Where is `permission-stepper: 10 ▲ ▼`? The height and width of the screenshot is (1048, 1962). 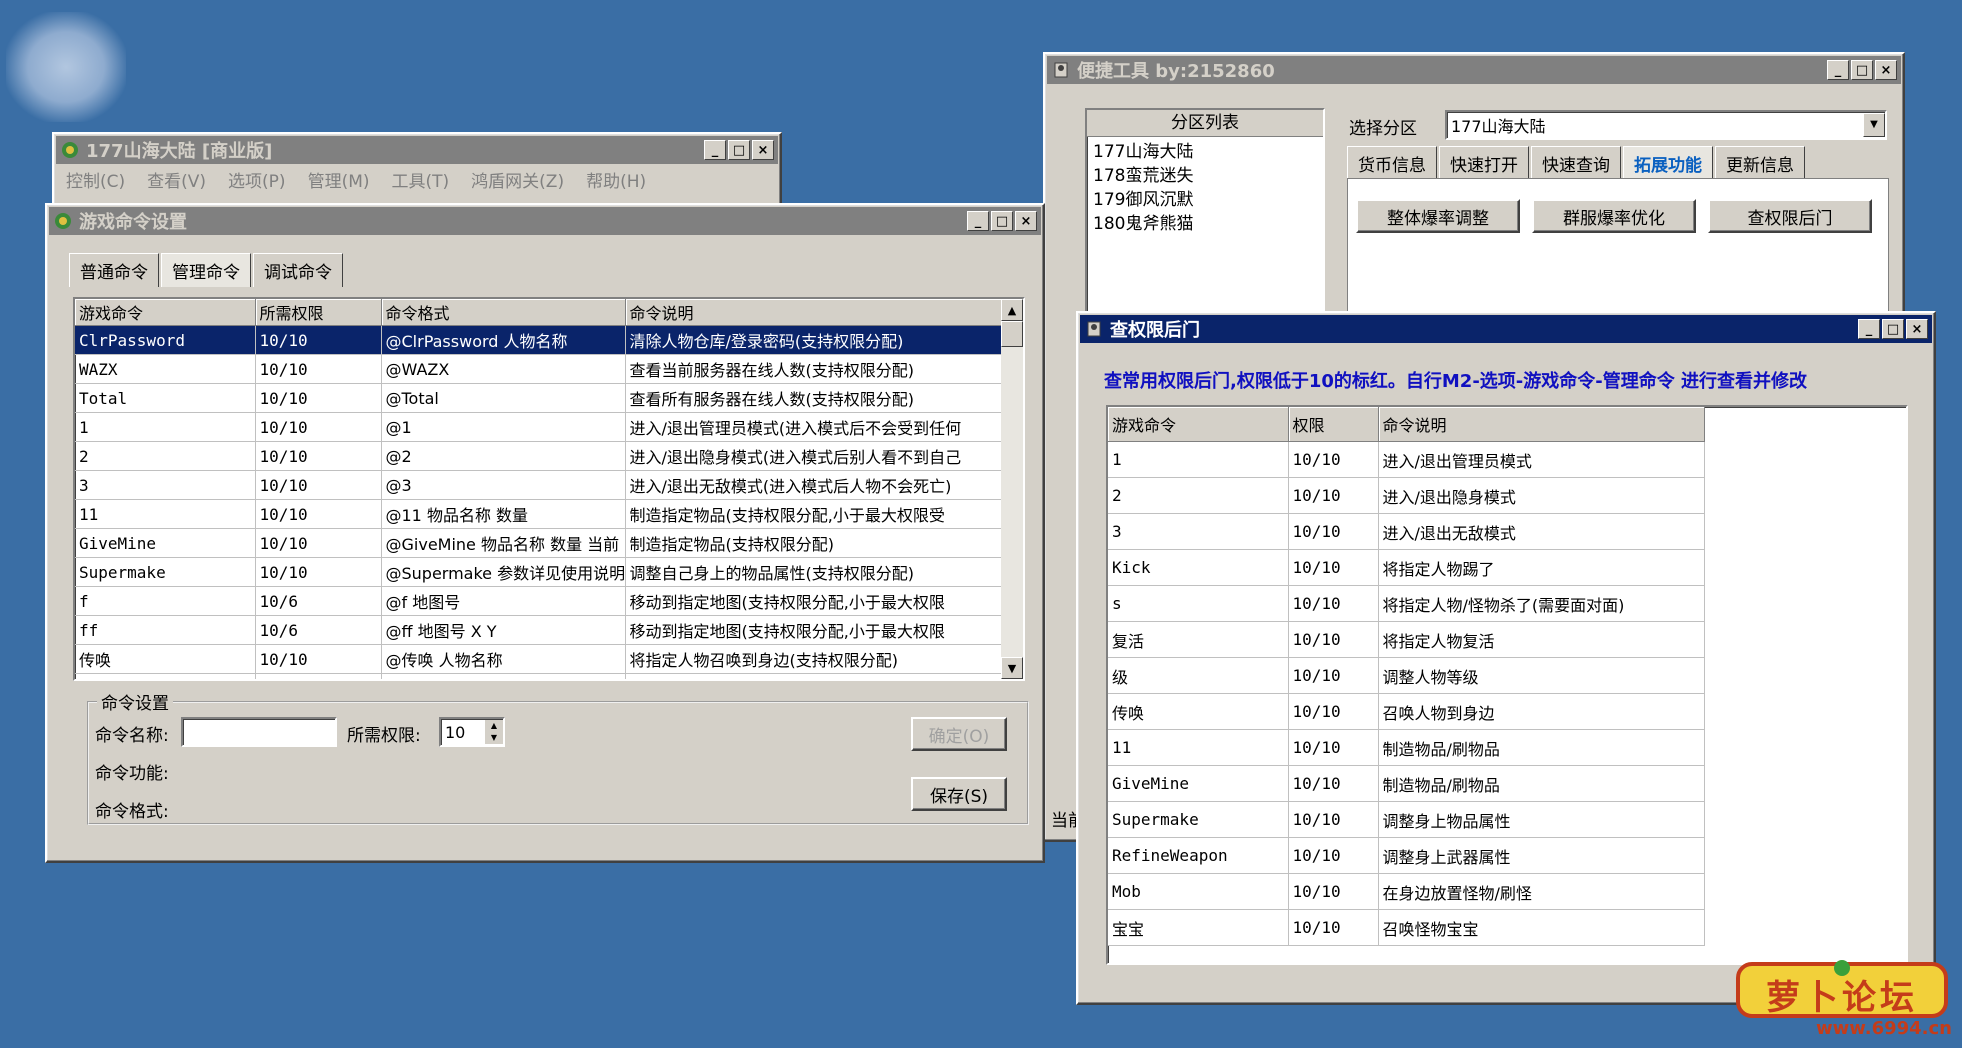 permission-stepper: 10 ▲ ▼ is located at coordinates (472, 732).